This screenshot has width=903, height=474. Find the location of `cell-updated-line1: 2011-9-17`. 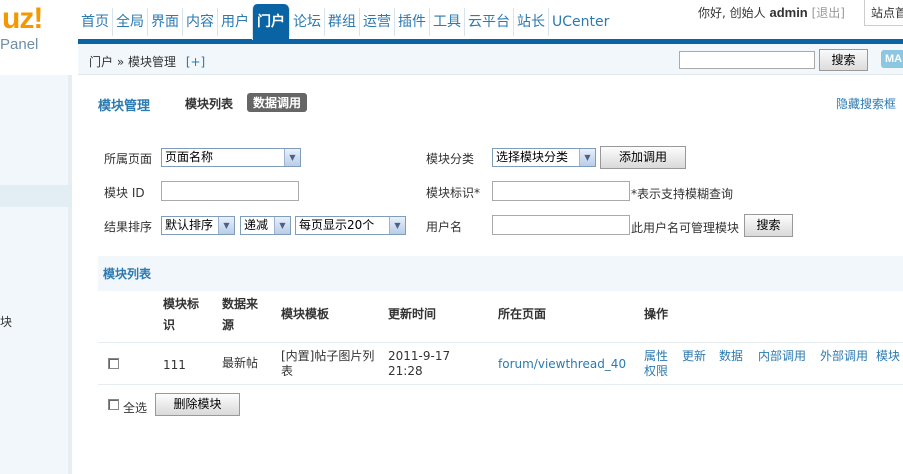

cell-updated-line1: 2011-9-17 is located at coordinates (419, 356).